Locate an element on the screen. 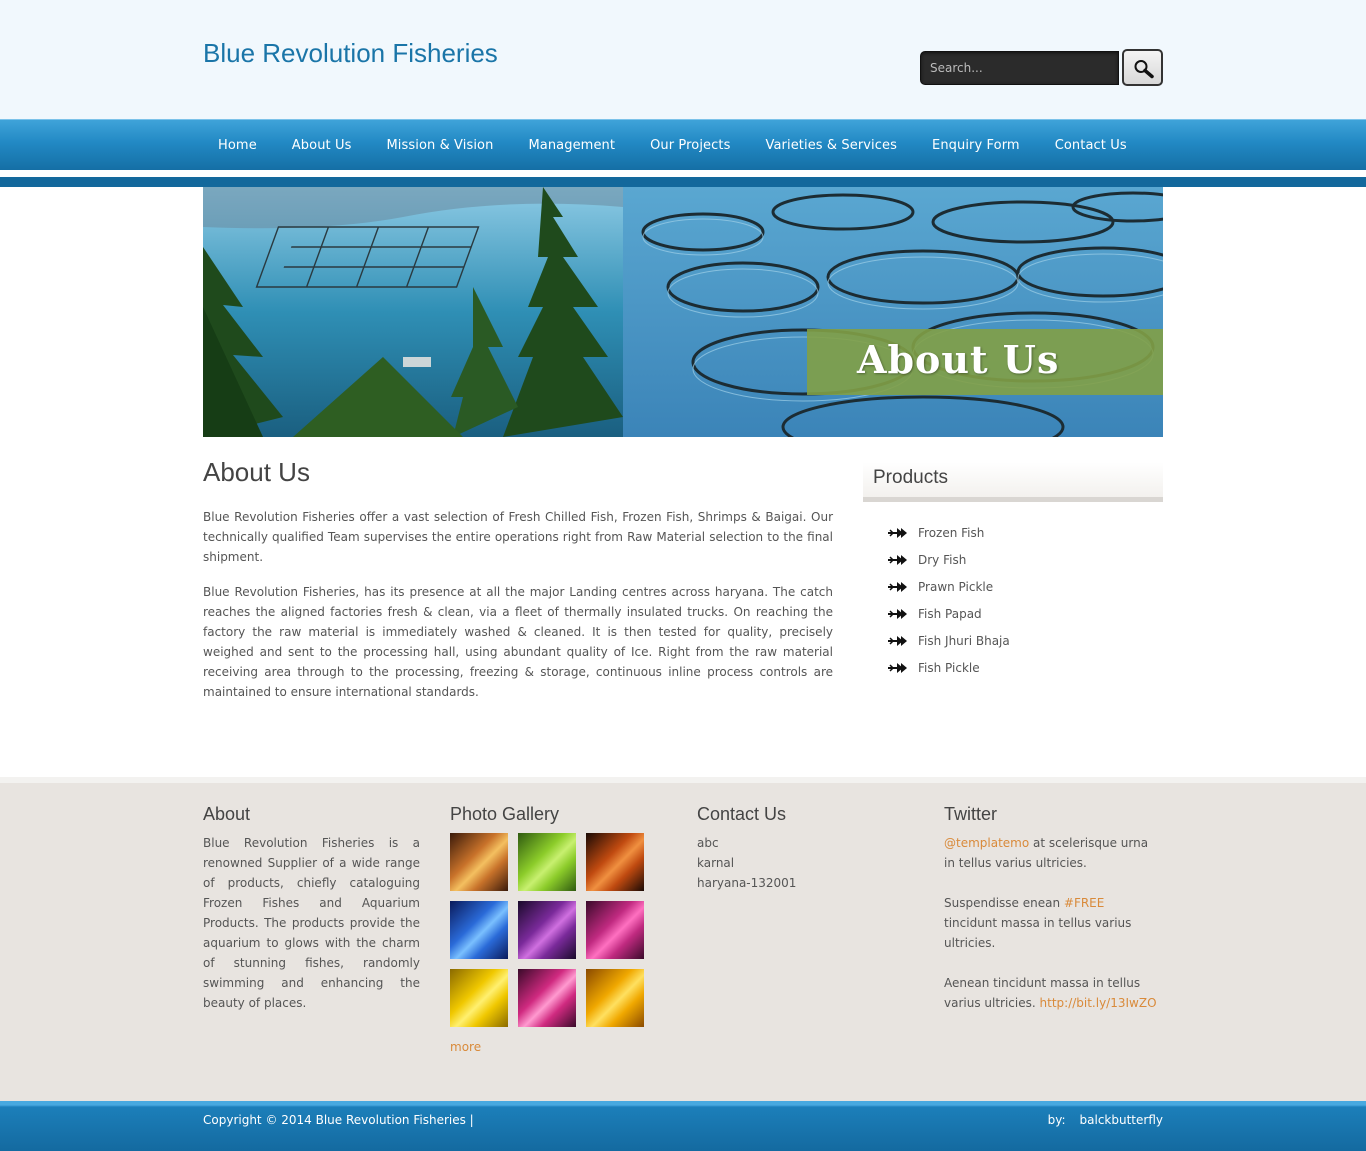 Image resolution: width=1366 pixels, height=1151 pixels. nav-management: Management is located at coordinates (571, 145).